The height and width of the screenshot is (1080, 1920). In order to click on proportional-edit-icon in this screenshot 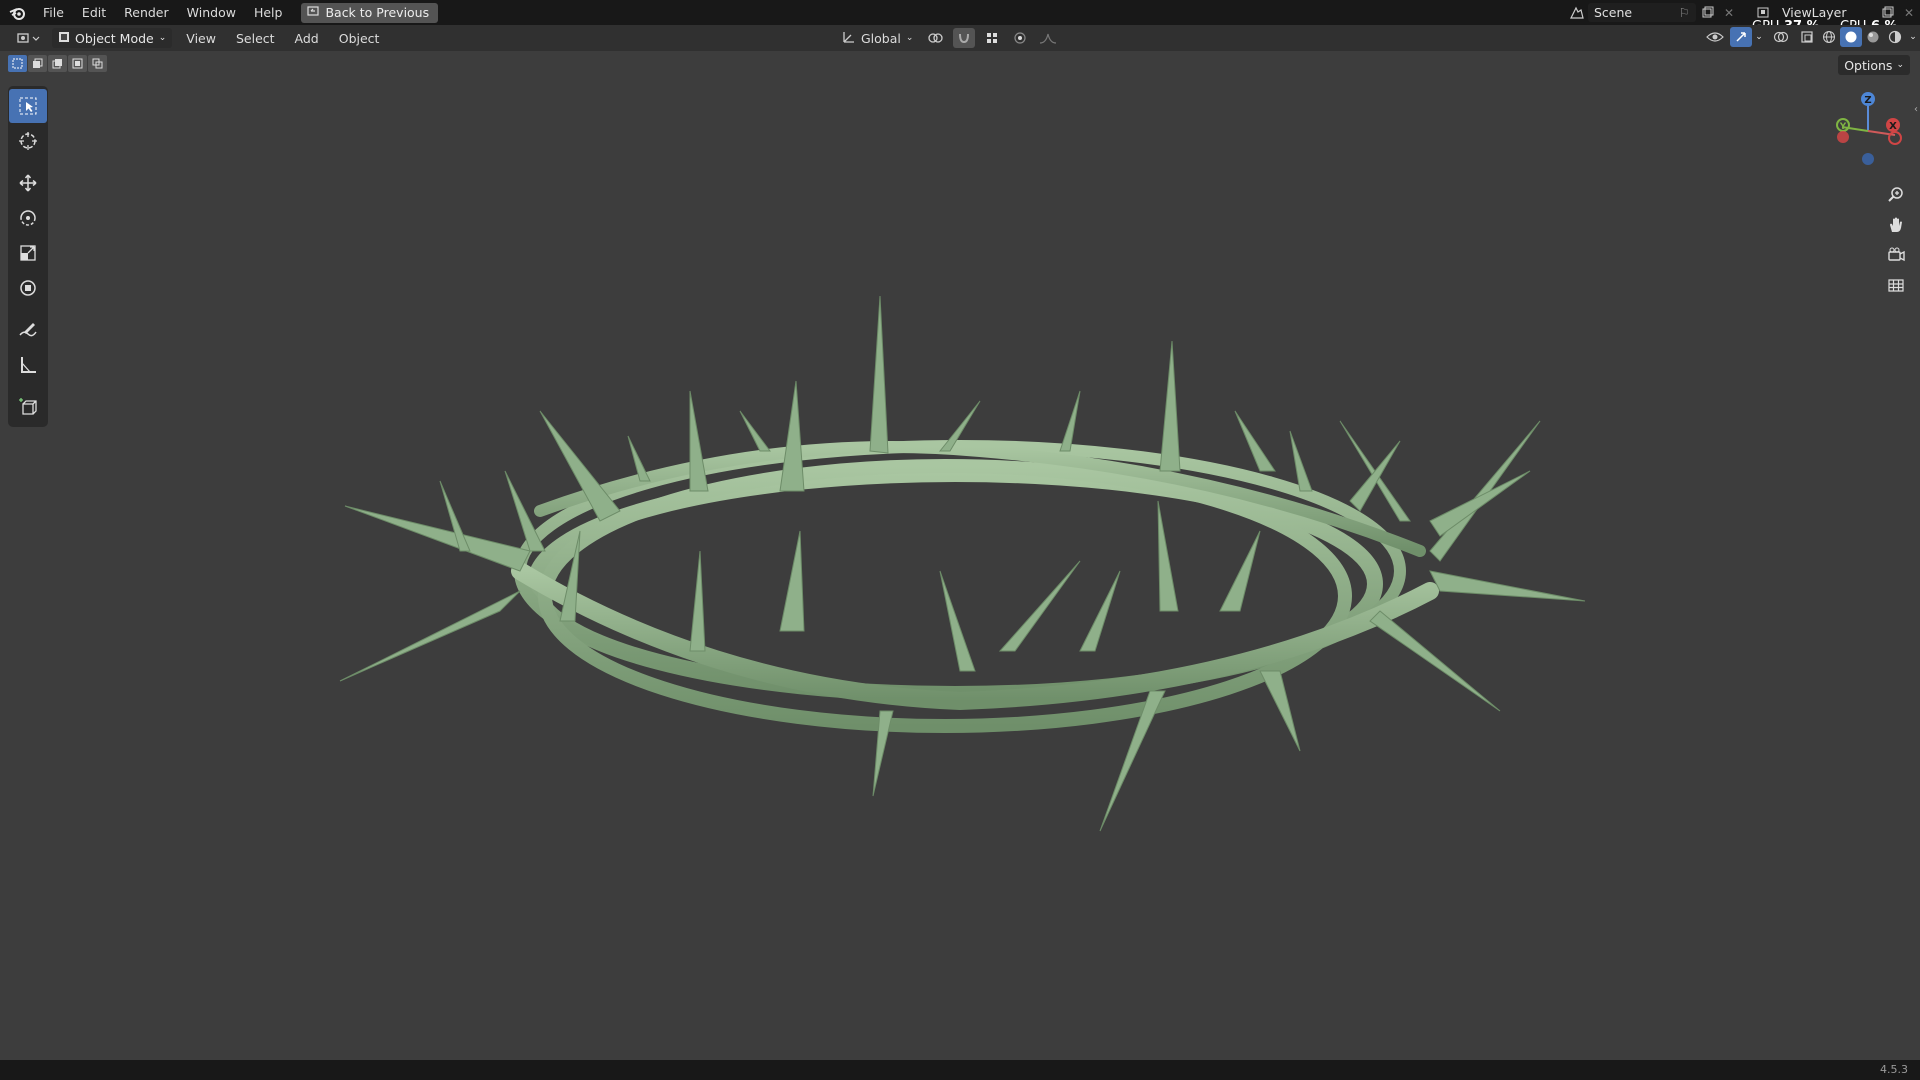, I will do `click(1020, 38)`.